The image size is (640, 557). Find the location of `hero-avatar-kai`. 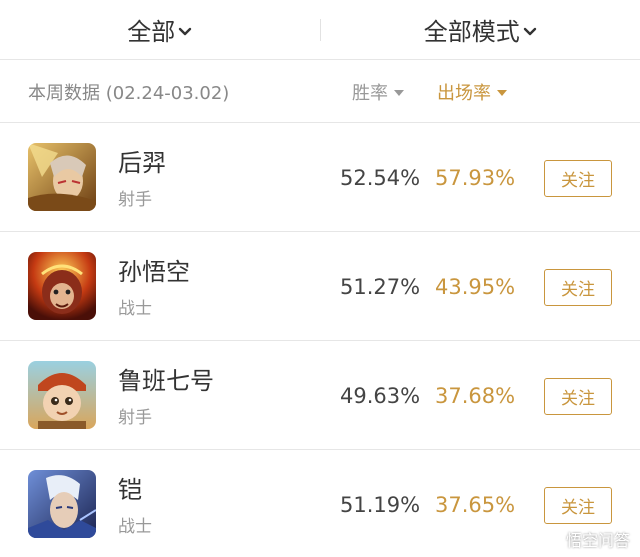

hero-avatar-kai is located at coordinates (62, 504).